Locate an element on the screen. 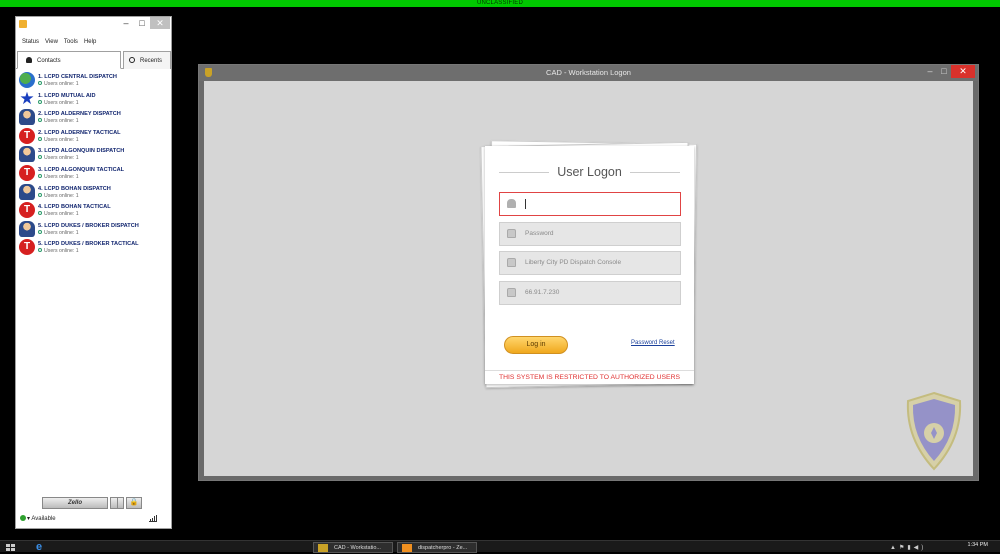  status-selector: ▾ Available is located at coordinates (38, 518).